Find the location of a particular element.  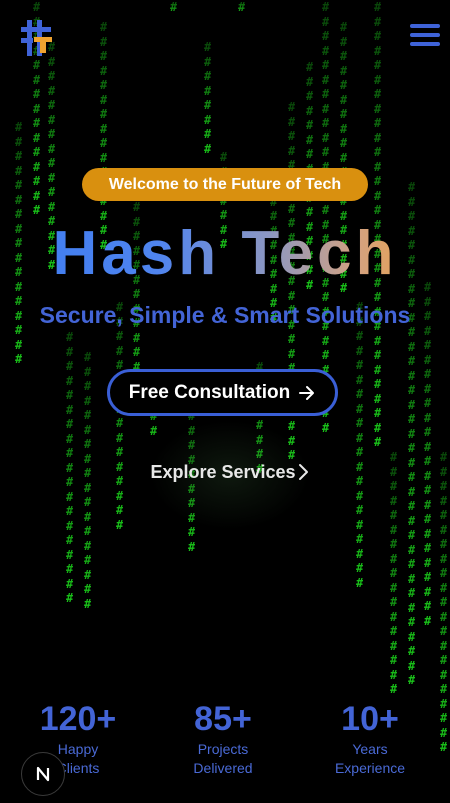

explore-services-label: Explore Services is located at coordinates (223, 471).